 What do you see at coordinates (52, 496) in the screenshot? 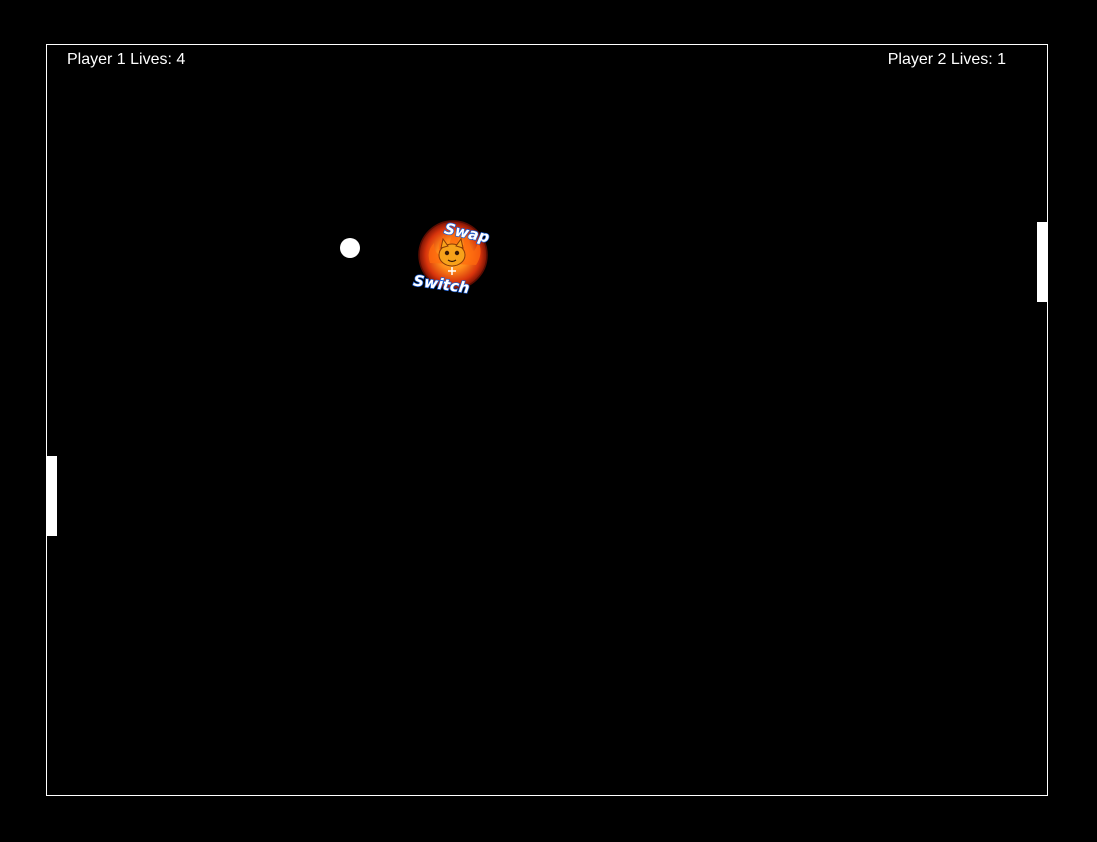
I see `player1-paddle` at bounding box center [52, 496].